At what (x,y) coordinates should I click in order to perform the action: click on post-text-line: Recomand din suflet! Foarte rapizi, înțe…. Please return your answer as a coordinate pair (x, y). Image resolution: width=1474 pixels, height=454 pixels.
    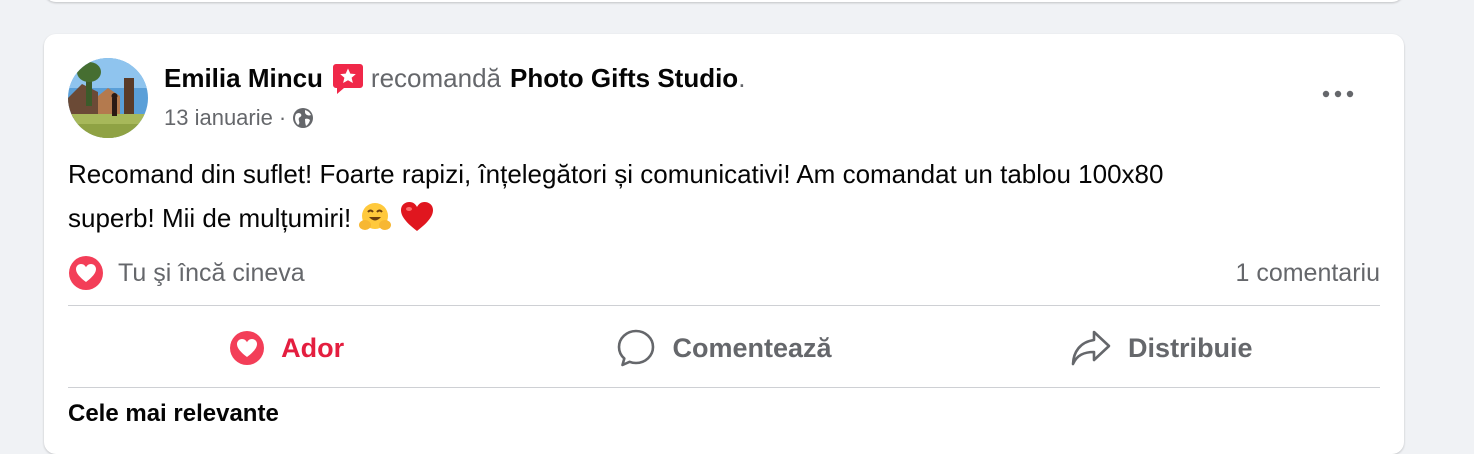
    Looking at the image, I should click on (616, 174).